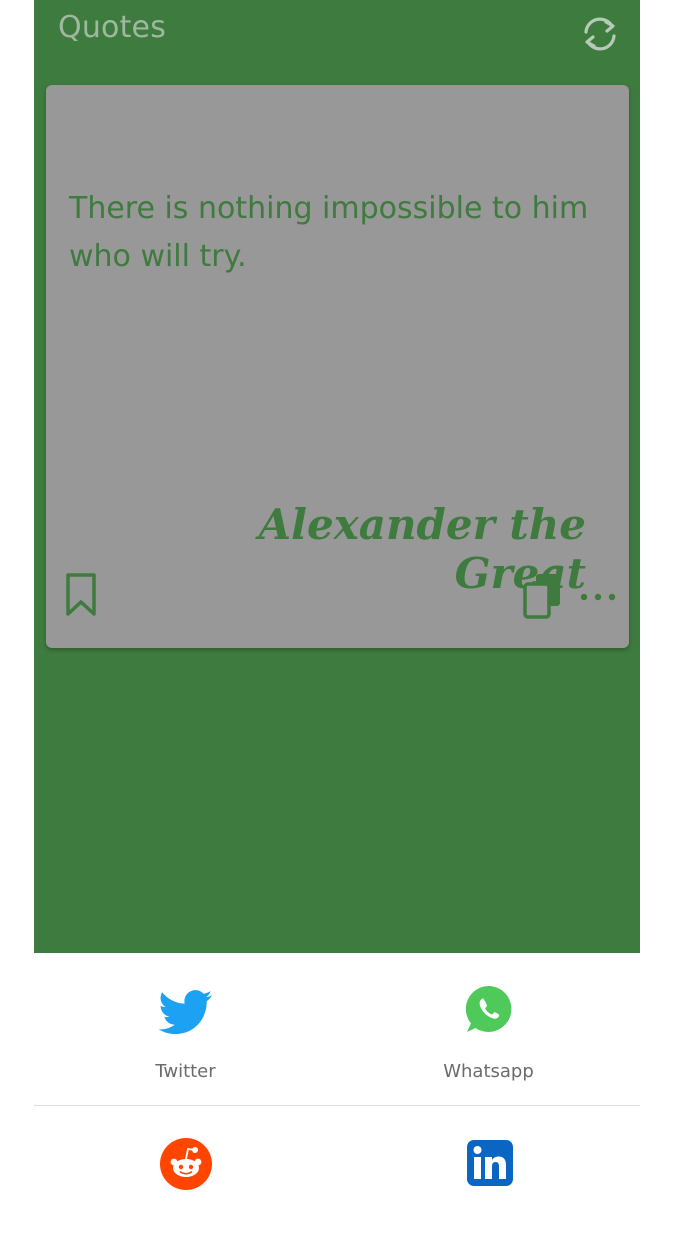  Describe the element at coordinates (81, 595) in the screenshot. I see `bookmark-icon` at that location.